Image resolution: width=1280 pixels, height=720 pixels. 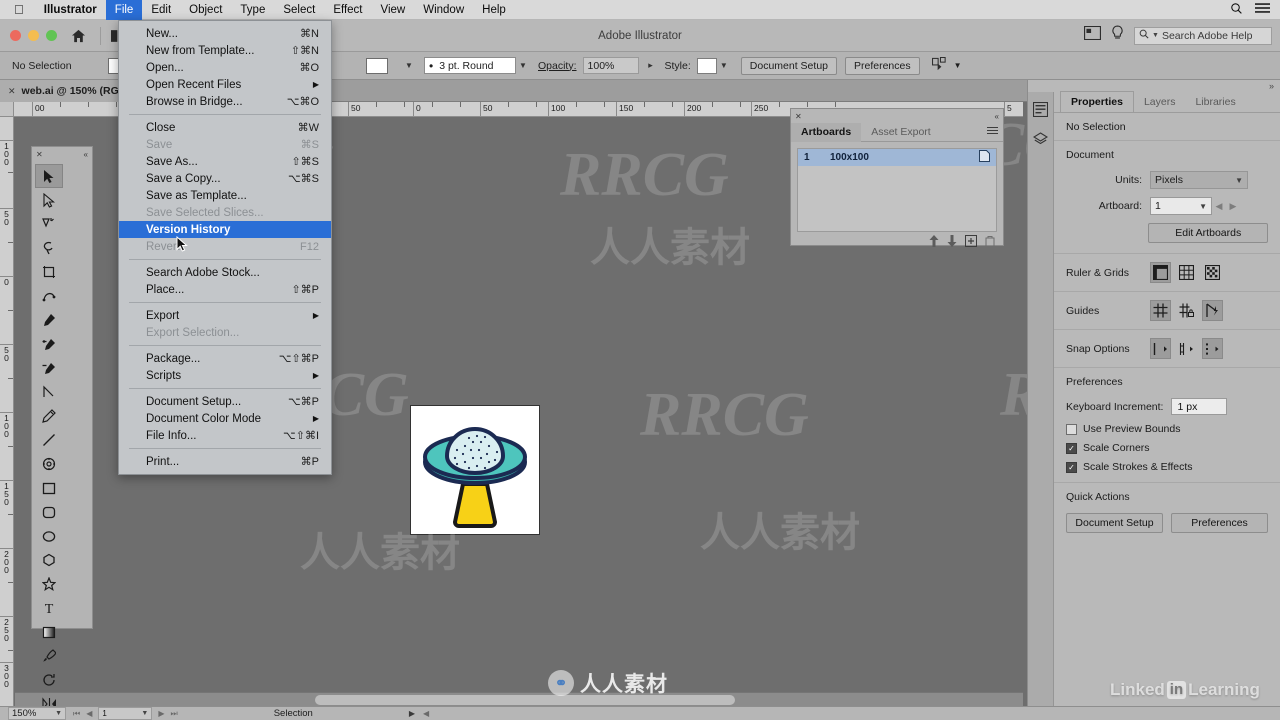 I want to click on move-down-icon, so click(x=952, y=243).